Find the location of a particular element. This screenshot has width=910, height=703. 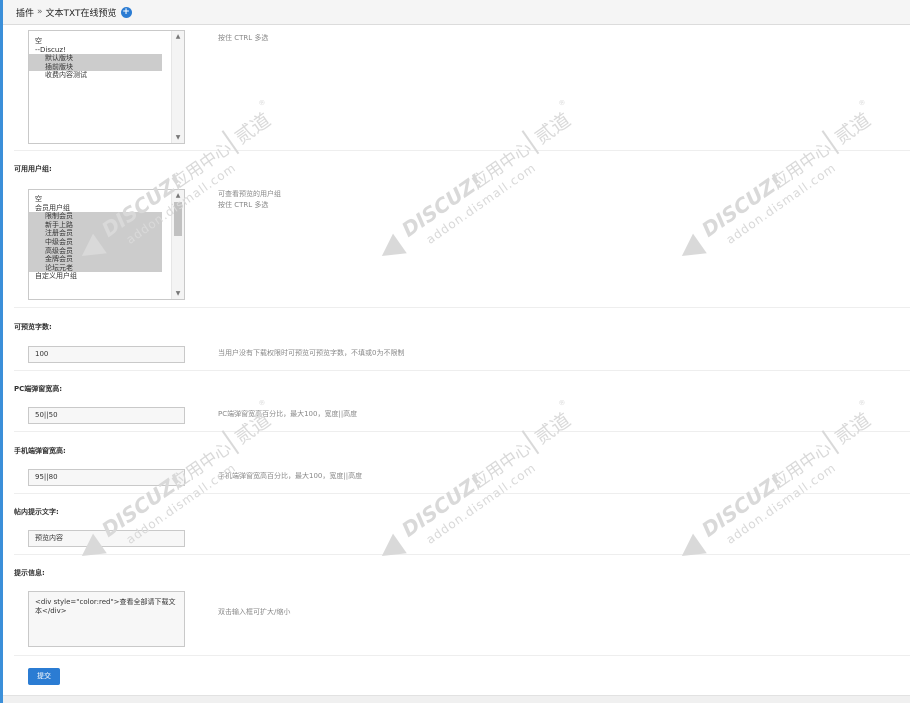

breadcrumb-root: 插件 is located at coordinates (25, 12).